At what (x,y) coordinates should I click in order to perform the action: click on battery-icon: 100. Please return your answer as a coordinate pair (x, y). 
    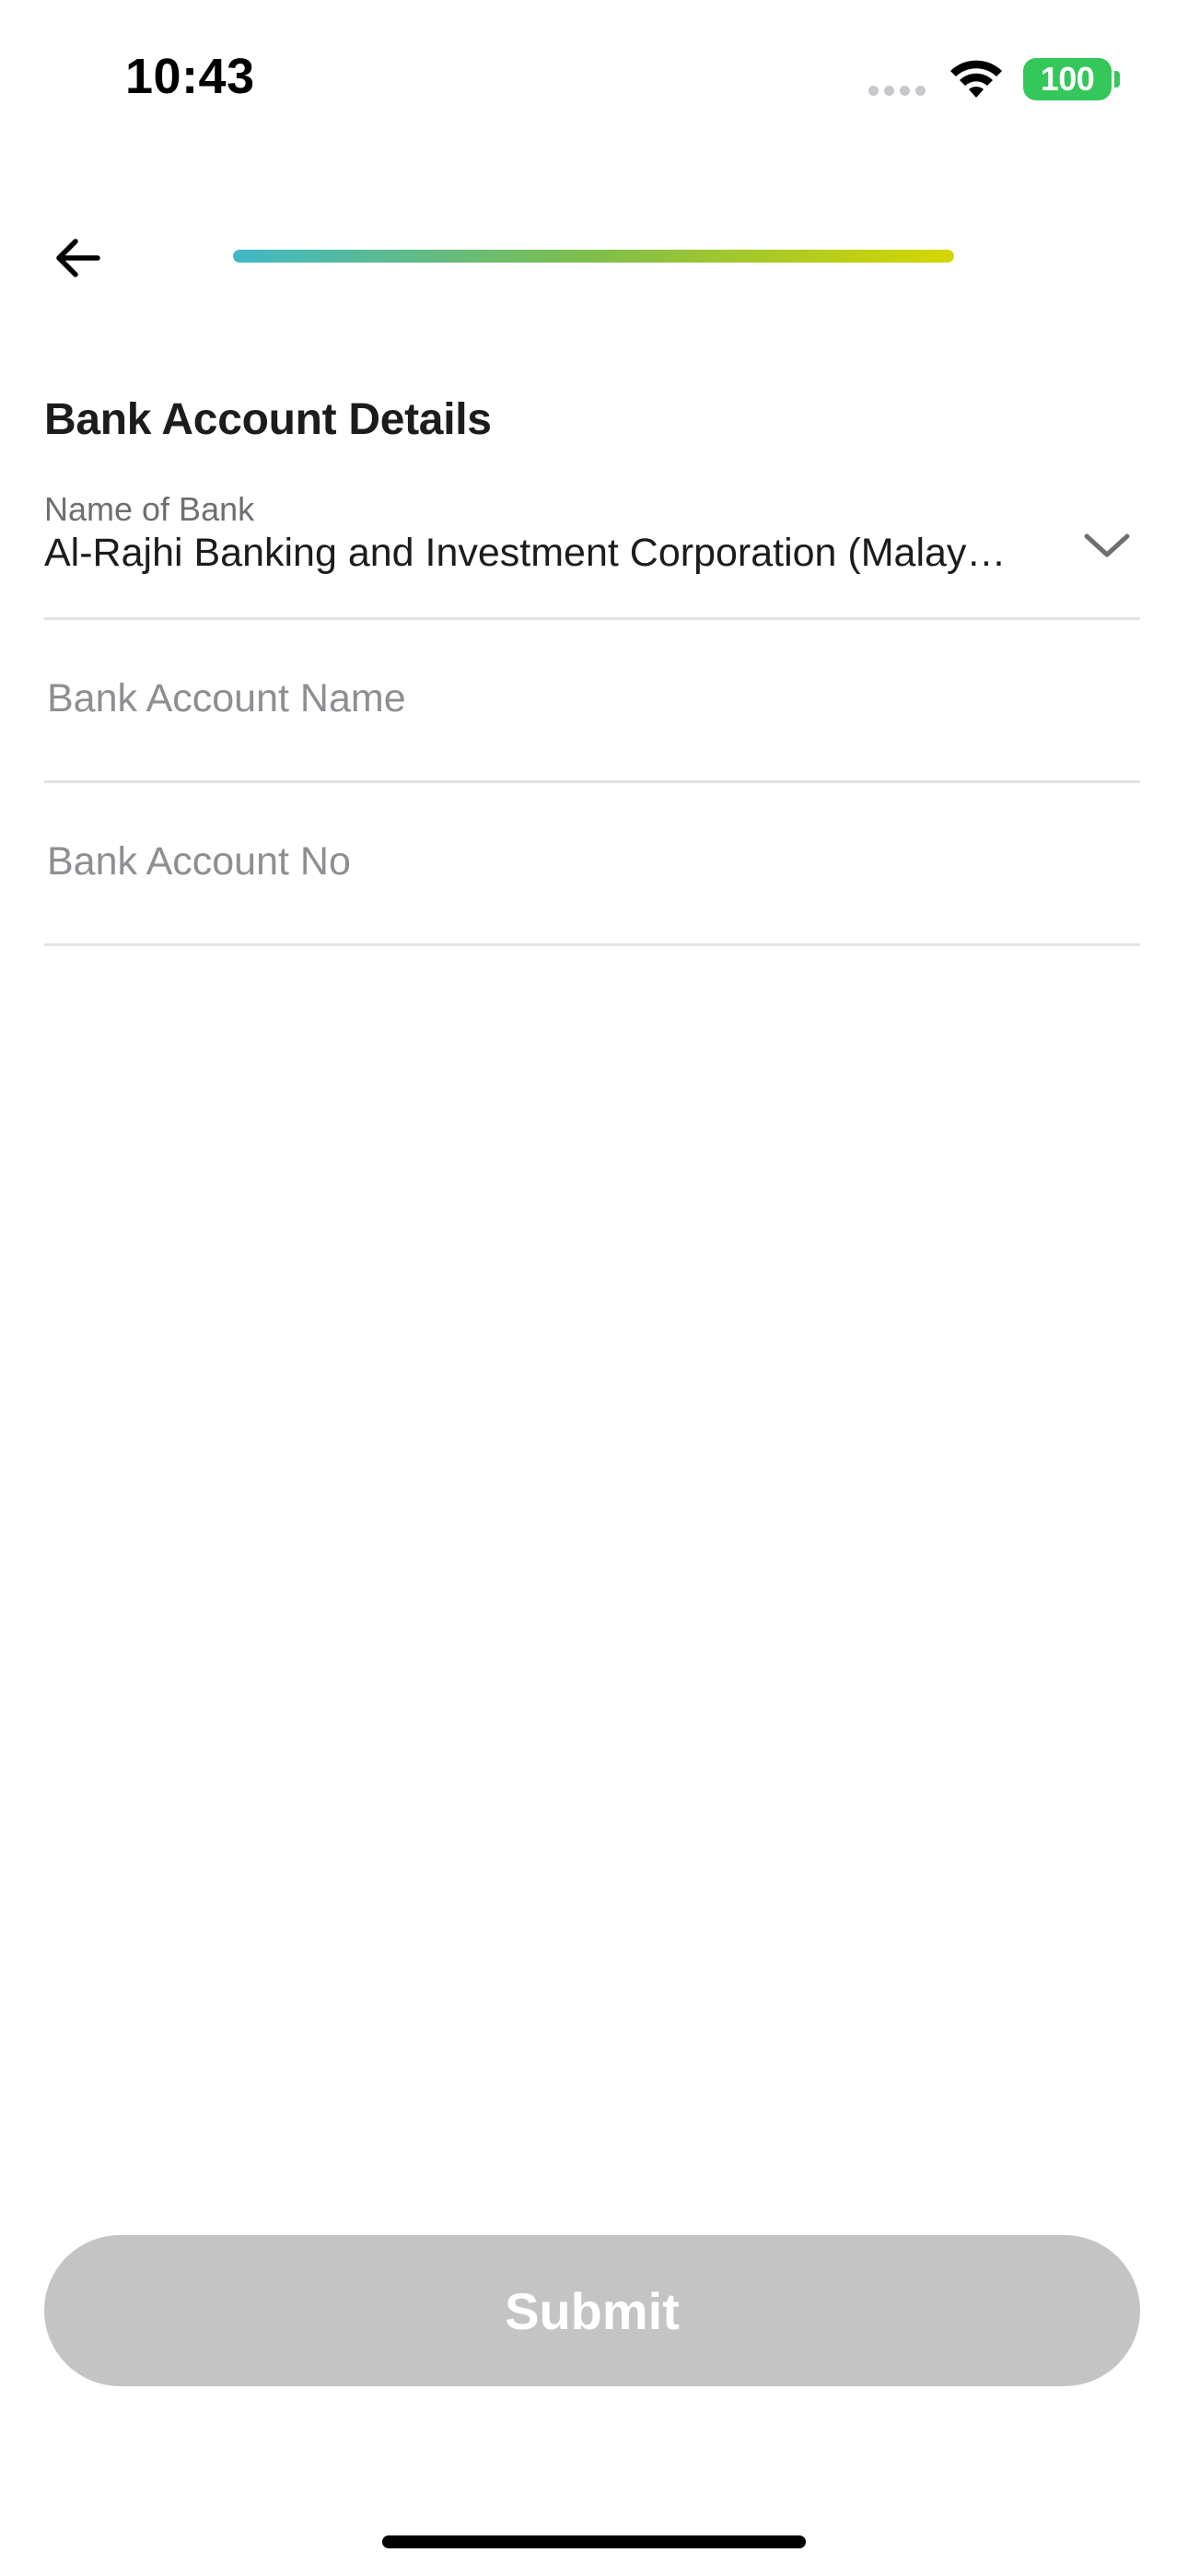
    Looking at the image, I should click on (1067, 79).